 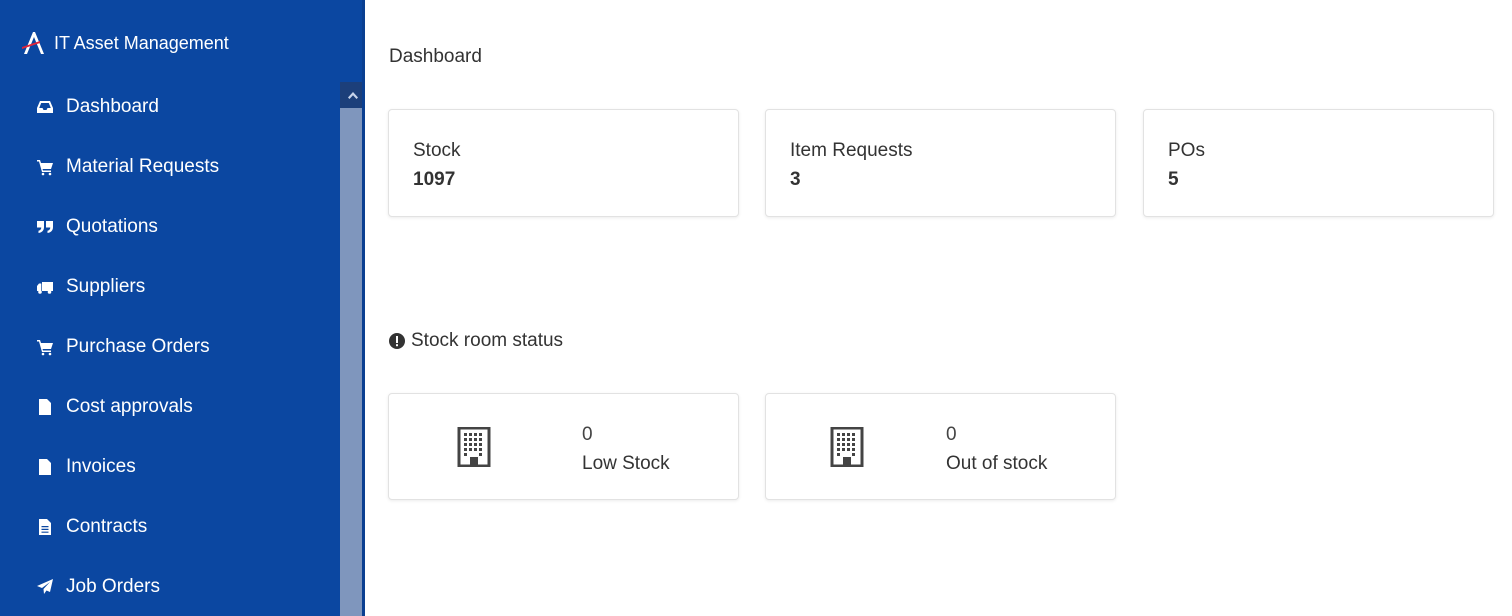 What do you see at coordinates (170, 107) in the screenshot?
I see `sidebar-item-dashboard: Dashboard` at bounding box center [170, 107].